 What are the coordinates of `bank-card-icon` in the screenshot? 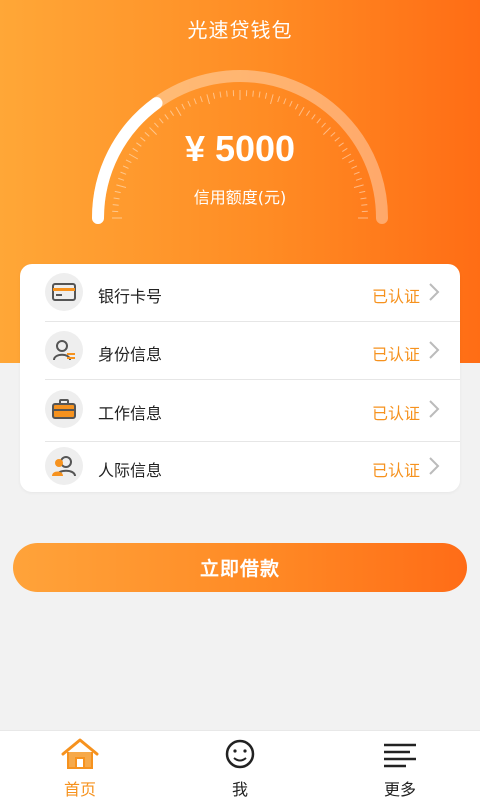 It's located at (64, 292).